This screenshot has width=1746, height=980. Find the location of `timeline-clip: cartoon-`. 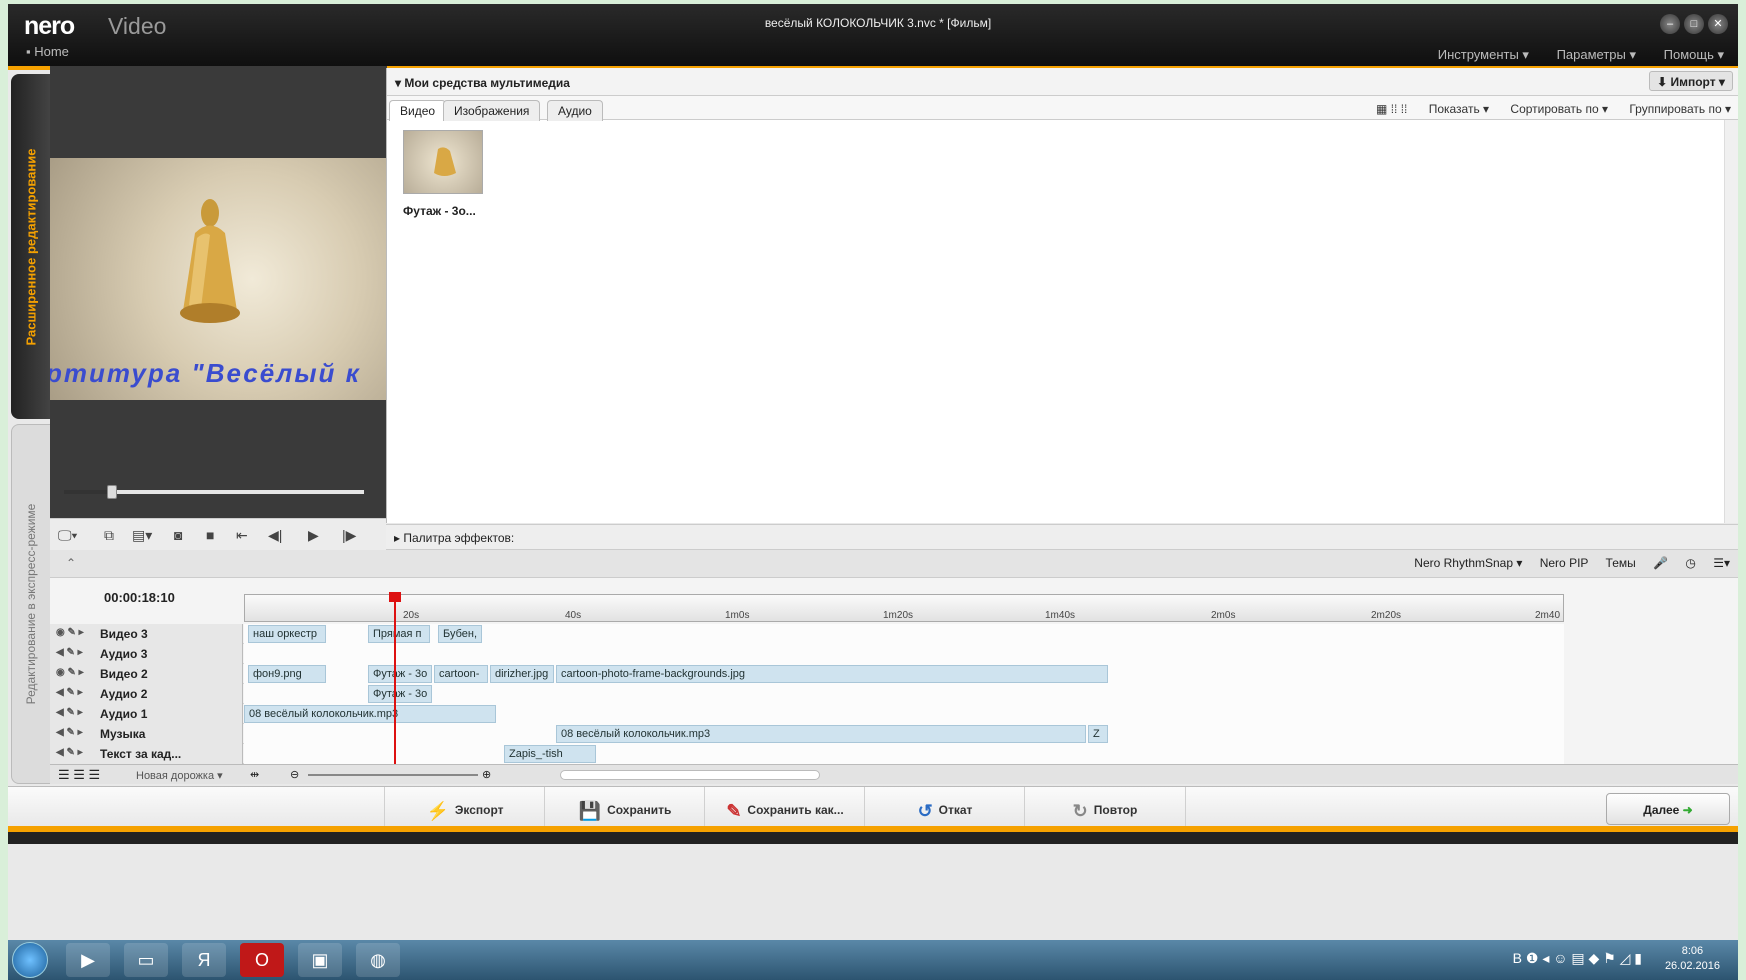

timeline-clip: cartoon- is located at coordinates (461, 674).